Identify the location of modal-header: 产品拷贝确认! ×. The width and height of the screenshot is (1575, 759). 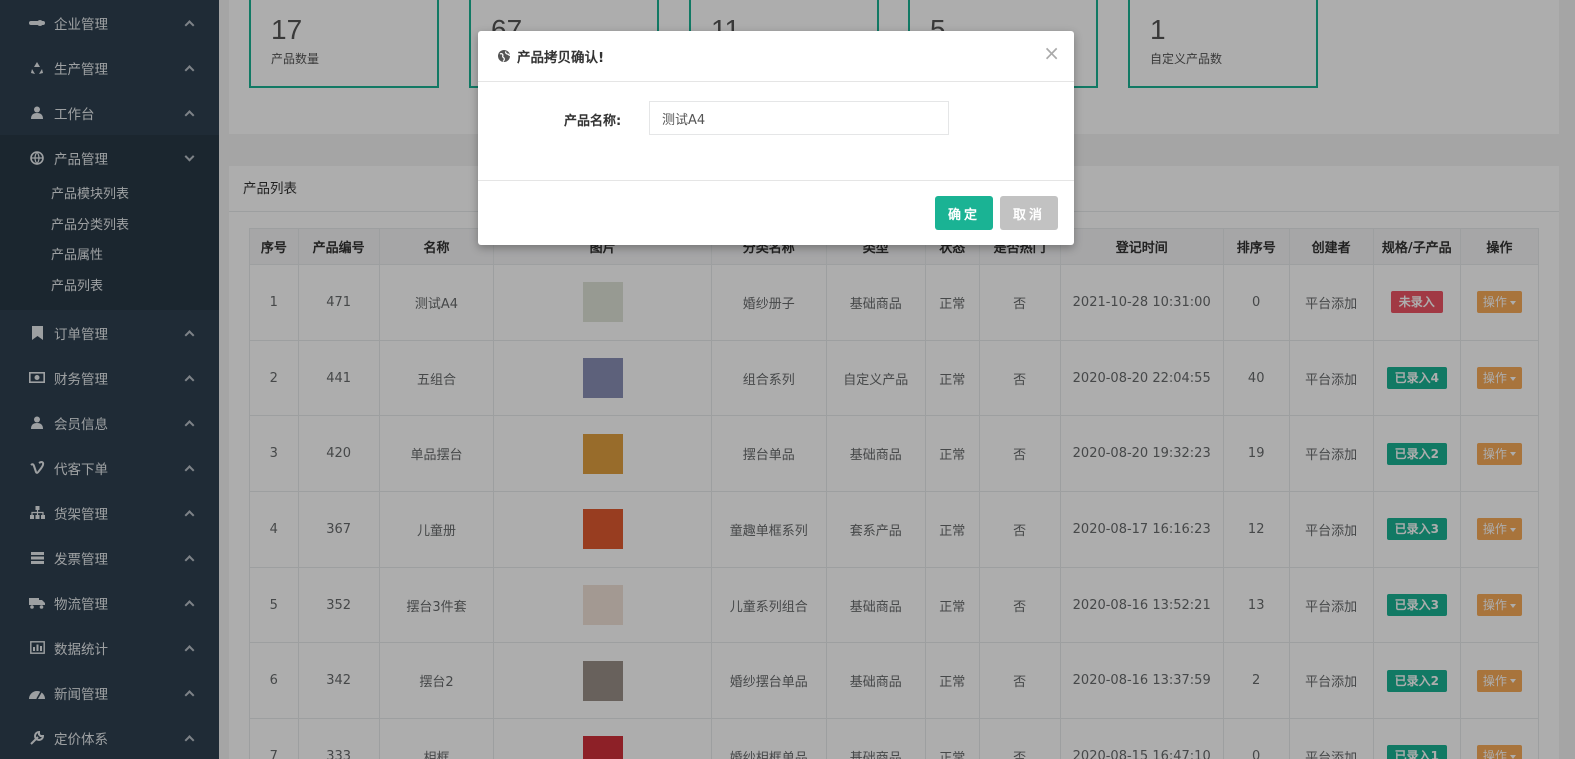
(776, 56).